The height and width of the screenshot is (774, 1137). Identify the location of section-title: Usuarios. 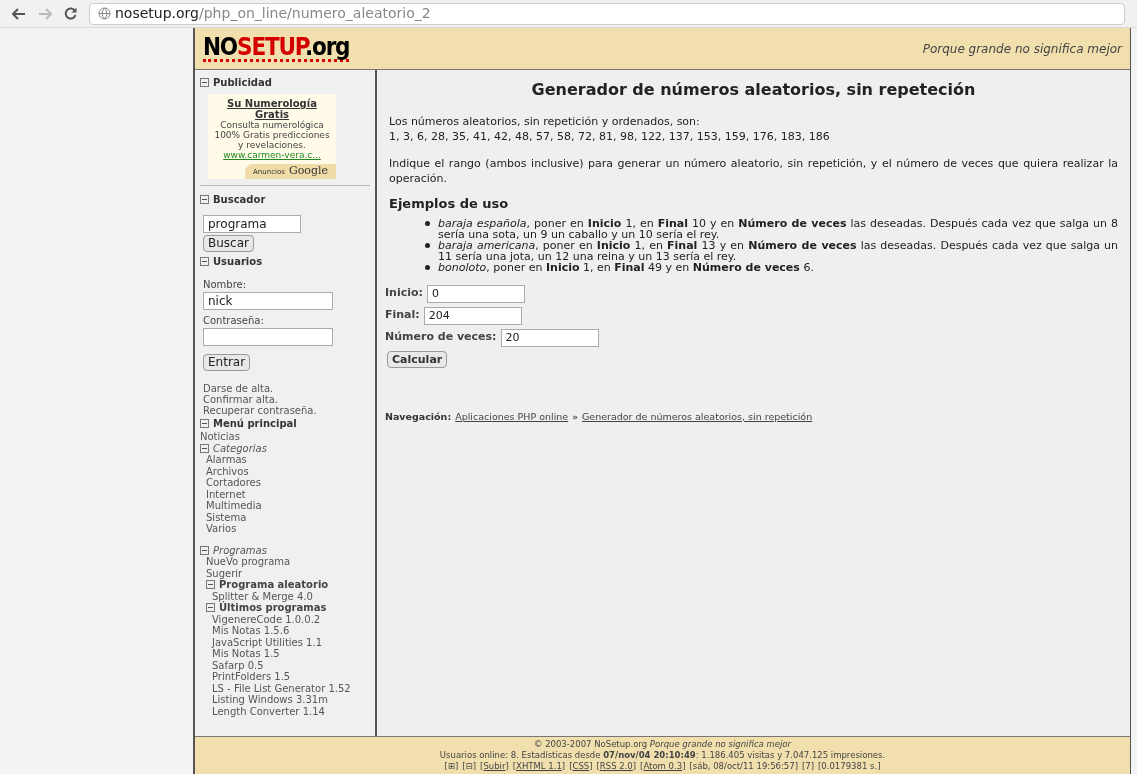
(238, 261).